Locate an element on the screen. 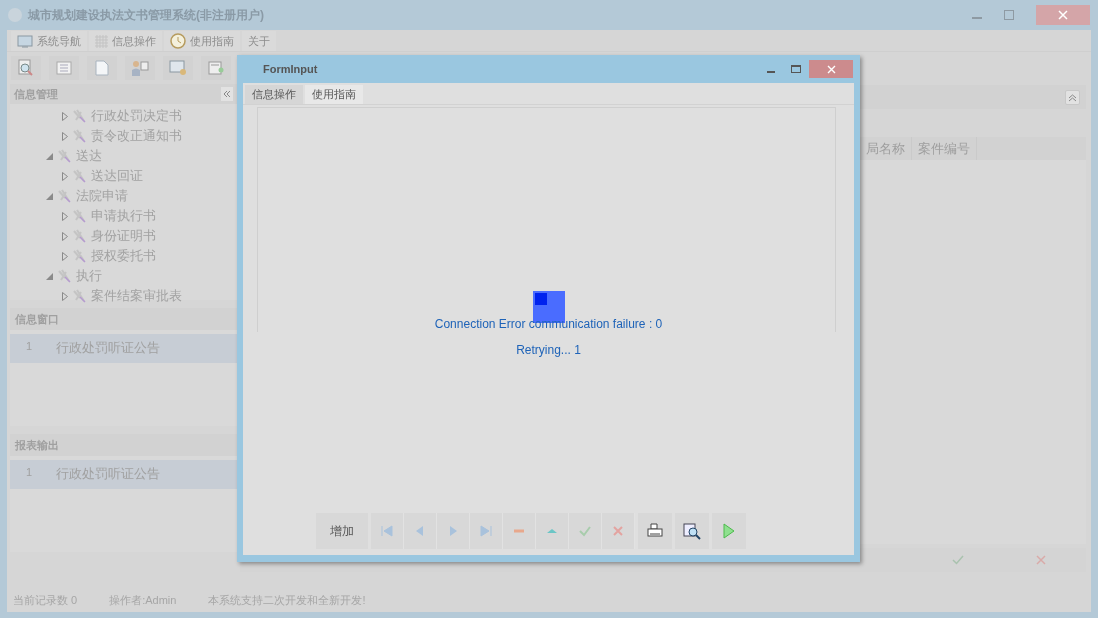 The height and width of the screenshot is (618, 1098). person-chart-icon is located at coordinates (140, 68).